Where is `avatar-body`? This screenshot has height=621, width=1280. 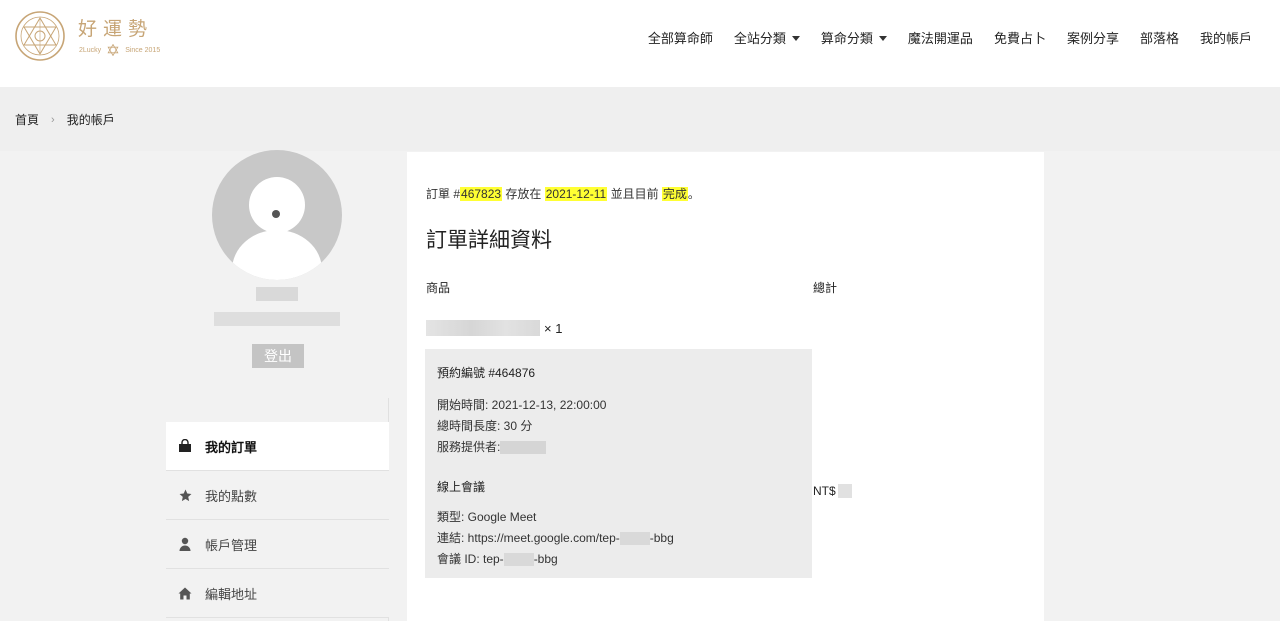
avatar-body is located at coordinates (277, 255).